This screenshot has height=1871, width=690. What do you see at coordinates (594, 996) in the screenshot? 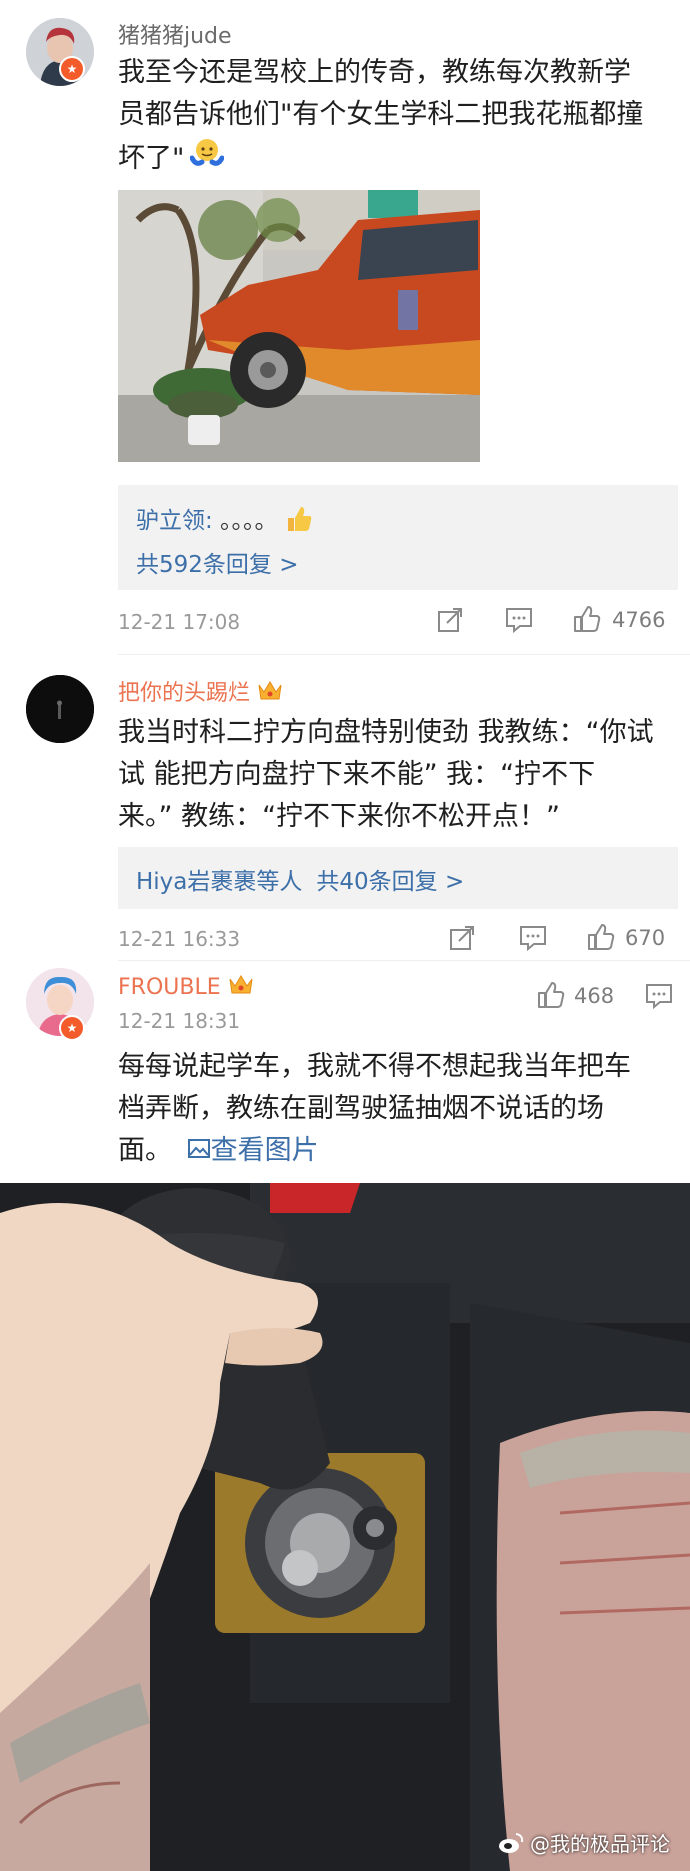
I see `like-count: 468` at bounding box center [594, 996].